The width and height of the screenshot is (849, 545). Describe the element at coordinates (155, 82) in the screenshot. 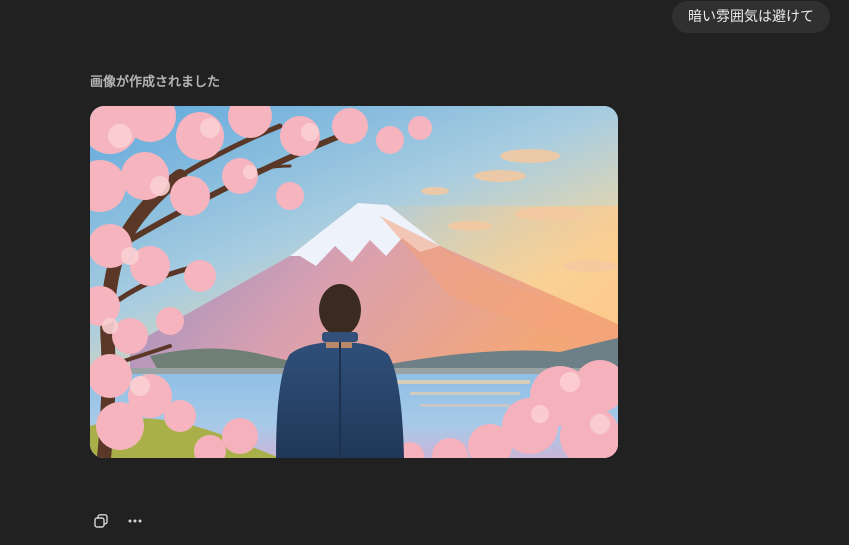

I see `image-created-label: 画像が作成されました` at that location.